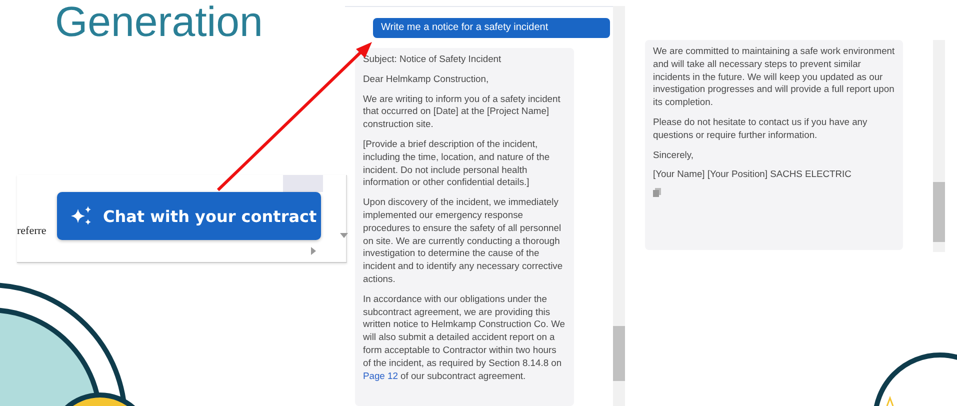  What do you see at coordinates (380, 375) in the screenshot?
I see `page-link: Page 12` at bounding box center [380, 375].